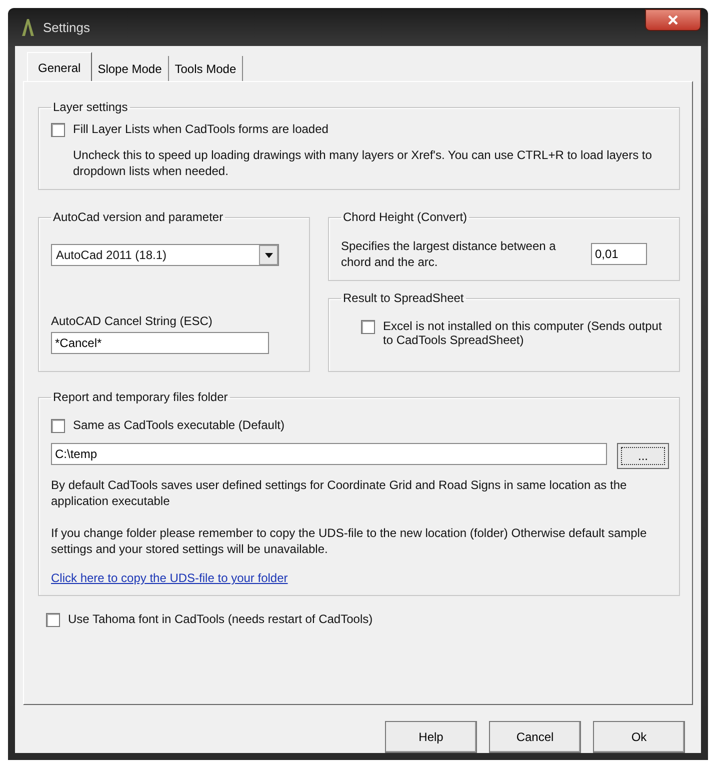 The image size is (714, 767). Describe the element at coordinates (523, 333) in the screenshot. I see `checkbox-label: Excel is not installed on this computer (Sends output to CadTools SpreadSheet)` at that location.